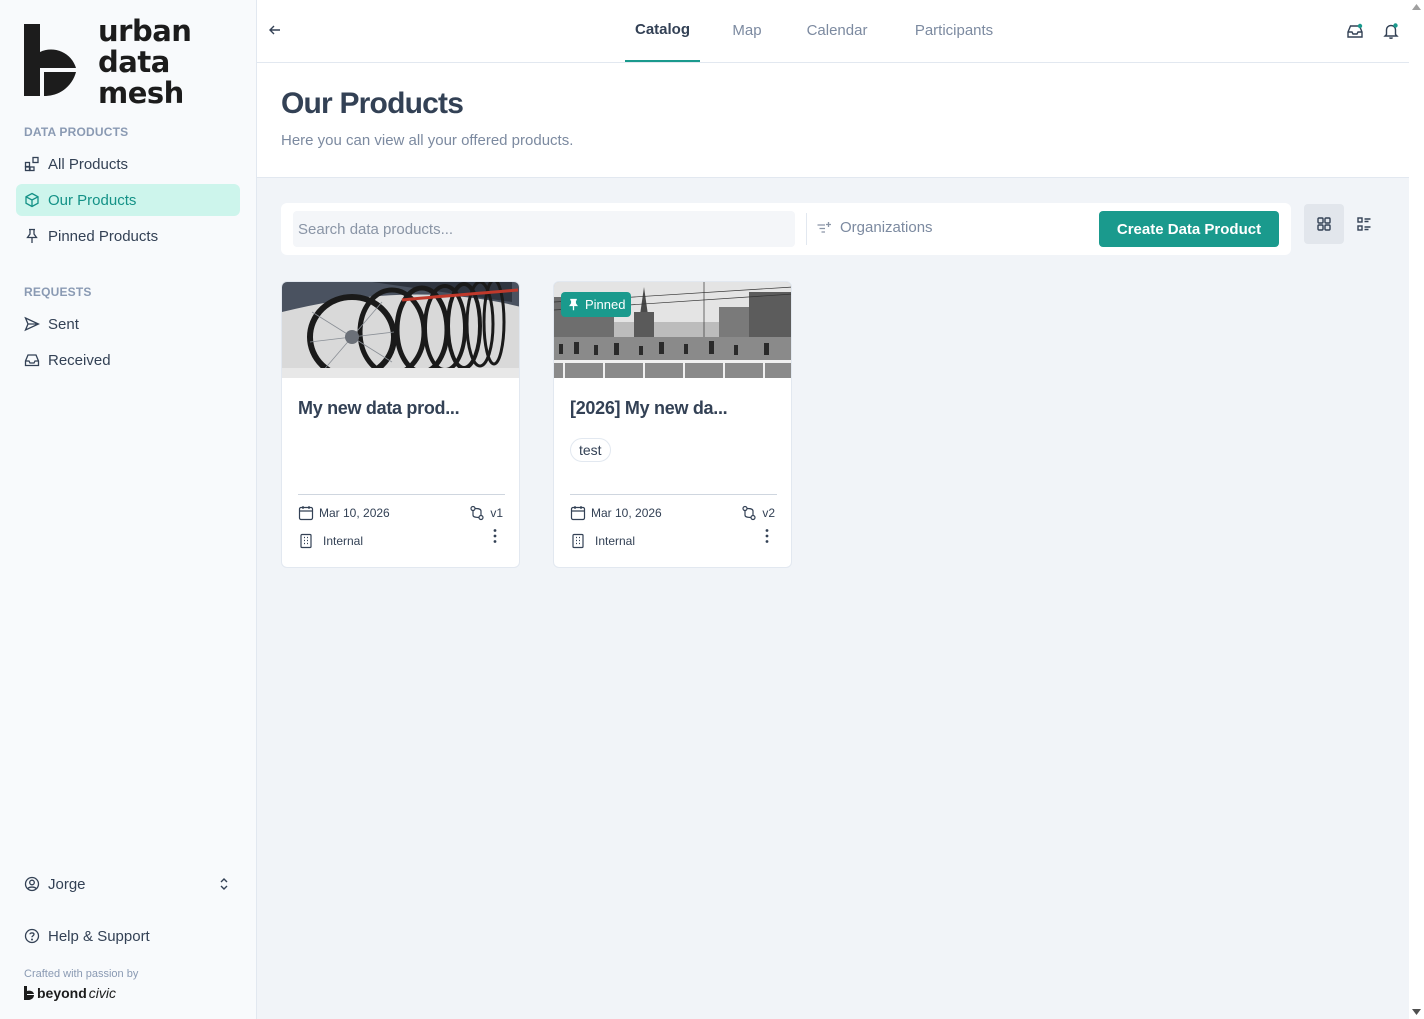  Describe the element at coordinates (1189, 229) in the screenshot. I see `create-data-product-button: Create Data Product` at that location.